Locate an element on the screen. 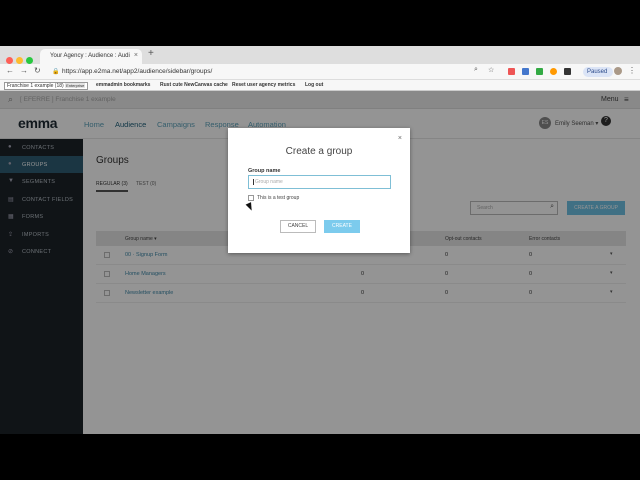 The image size is (640, 480). reload-icon: ↻ is located at coordinates (37, 70).